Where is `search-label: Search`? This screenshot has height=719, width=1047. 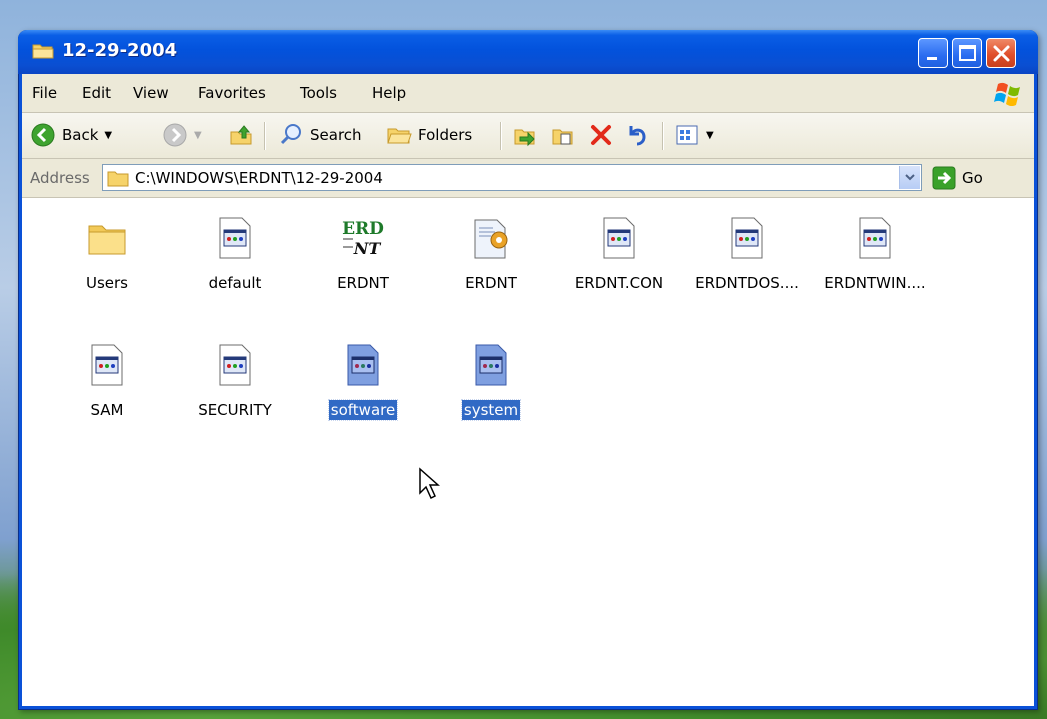
search-label: Search is located at coordinates (336, 135).